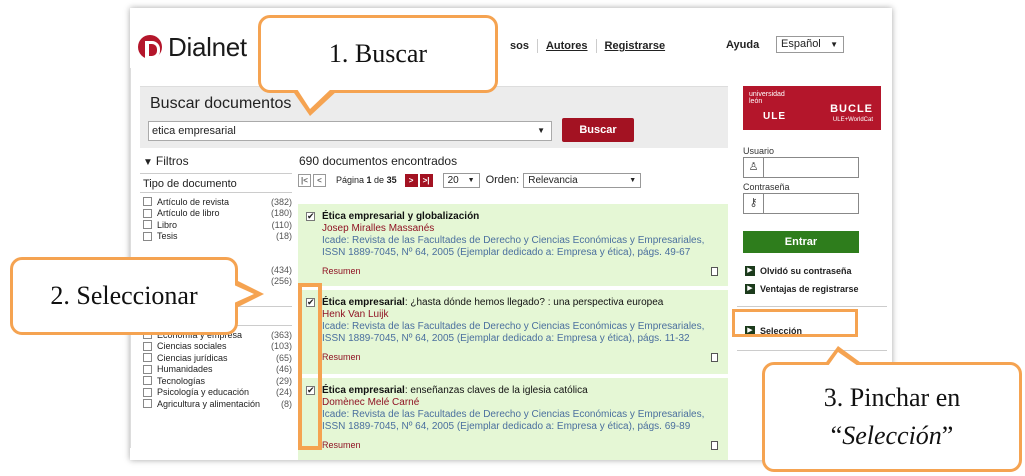  I want to click on filter-label: Agricultura y alimentación, so click(209, 403).